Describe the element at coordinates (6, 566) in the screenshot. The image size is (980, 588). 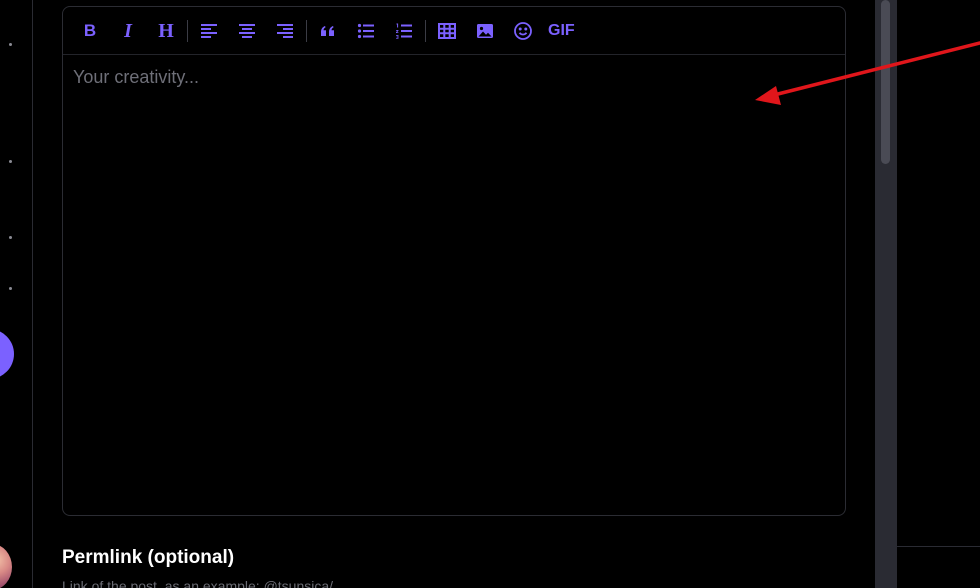
I see `user-avatar` at that location.